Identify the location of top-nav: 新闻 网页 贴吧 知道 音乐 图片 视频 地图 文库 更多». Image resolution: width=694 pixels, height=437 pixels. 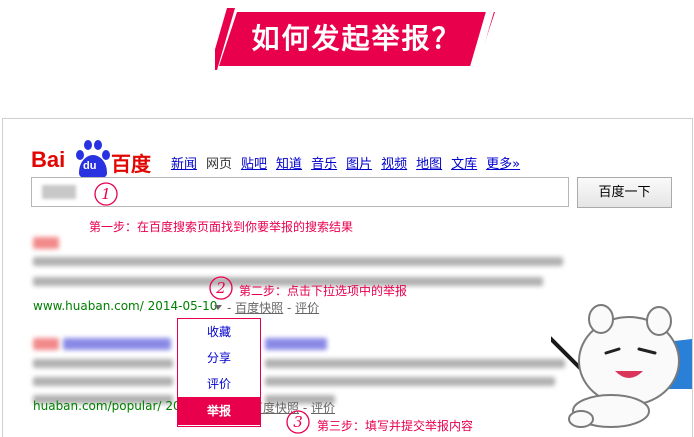
(350, 162).